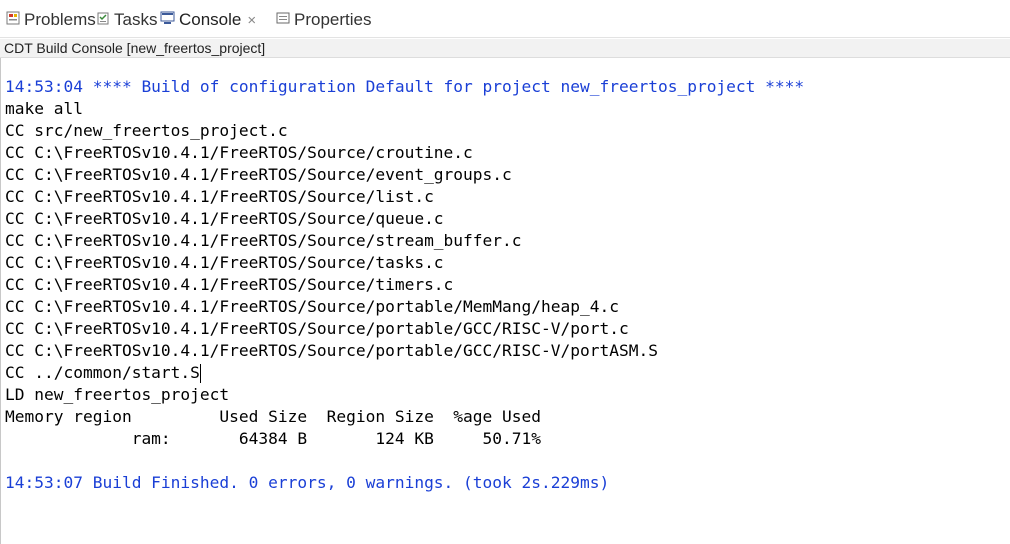 The height and width of the screenshot is (544, 1010). What do you see at coordinates (13, 20) in the screenshot?
I see `problems-icon` at bounding box center [13, 20].